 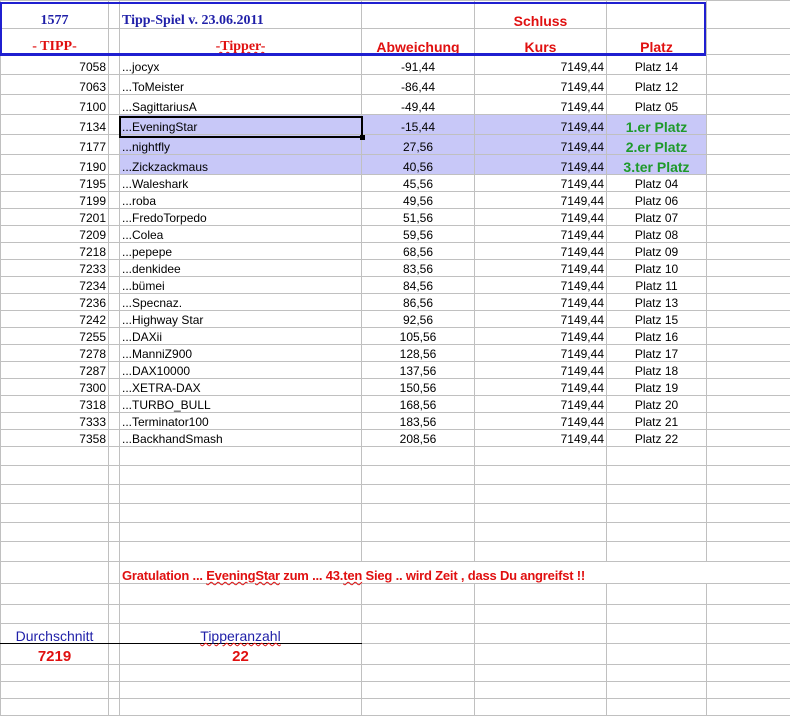 What do you see at coordinates (418, 217) in the screenshot?
I see `abweichung-value: 51,56` at bounding box center [418, 217].